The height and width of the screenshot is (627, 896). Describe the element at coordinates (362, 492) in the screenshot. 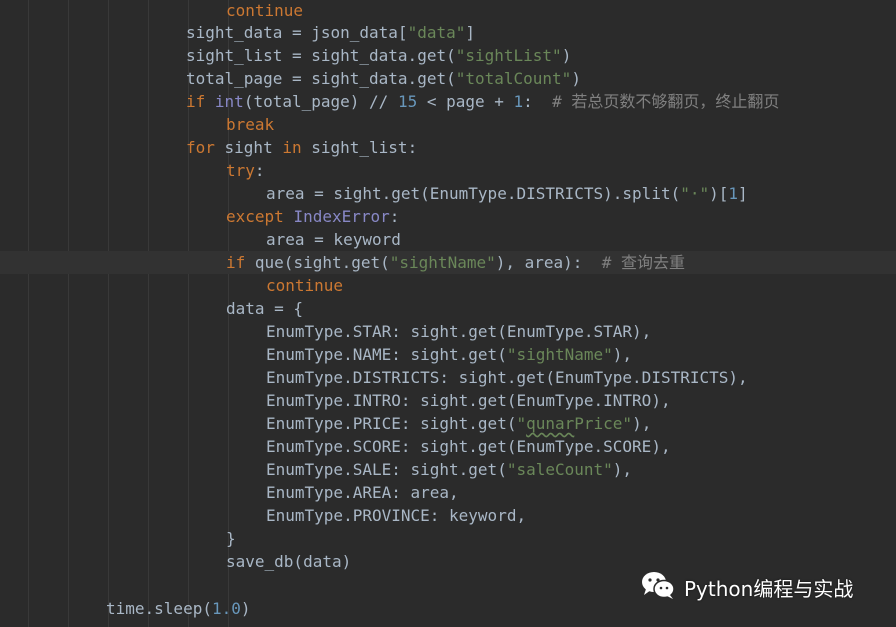

I see `code-token: EnumType.AREA: area,` at that location.